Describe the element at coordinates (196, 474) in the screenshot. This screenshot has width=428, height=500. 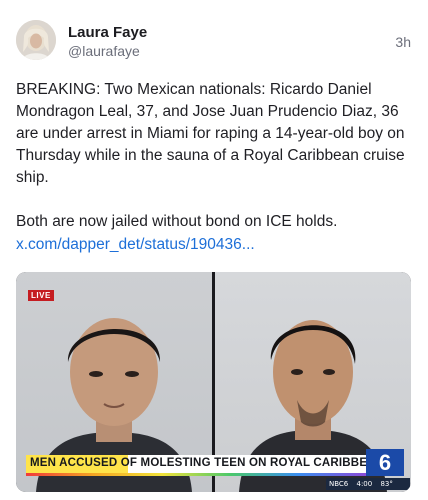
I see `rainbow-stripe` at that location.